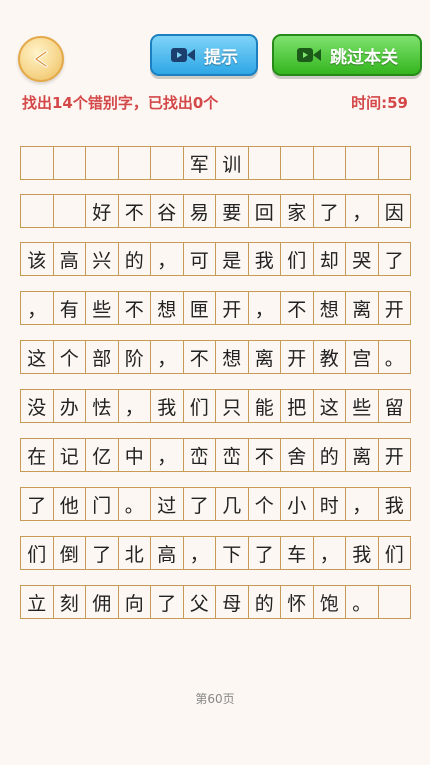  Describe the element at coordinates (329, 357) in the screenshot. I see `grid-cell: 教` at that location.